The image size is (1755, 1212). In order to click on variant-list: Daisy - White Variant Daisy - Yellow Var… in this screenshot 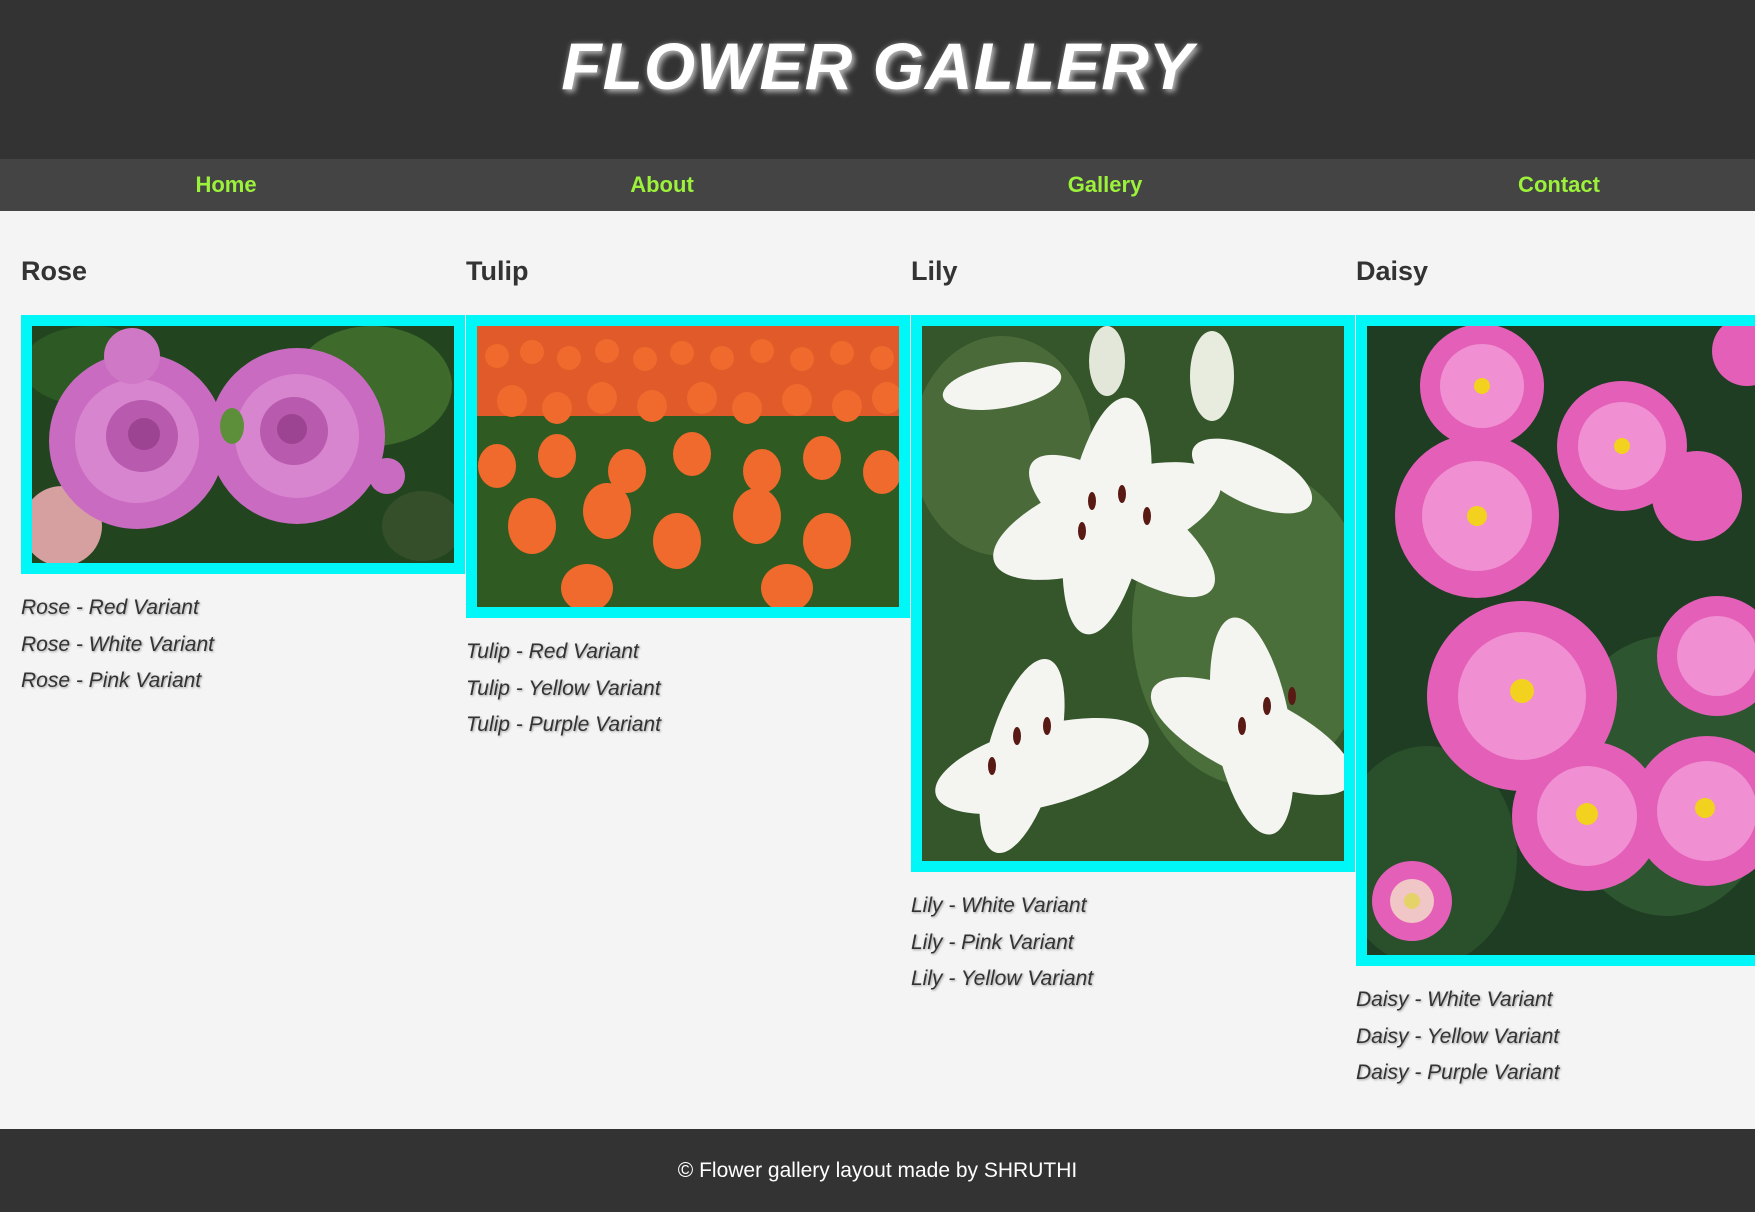, I will do `click(1457, 1037)`.